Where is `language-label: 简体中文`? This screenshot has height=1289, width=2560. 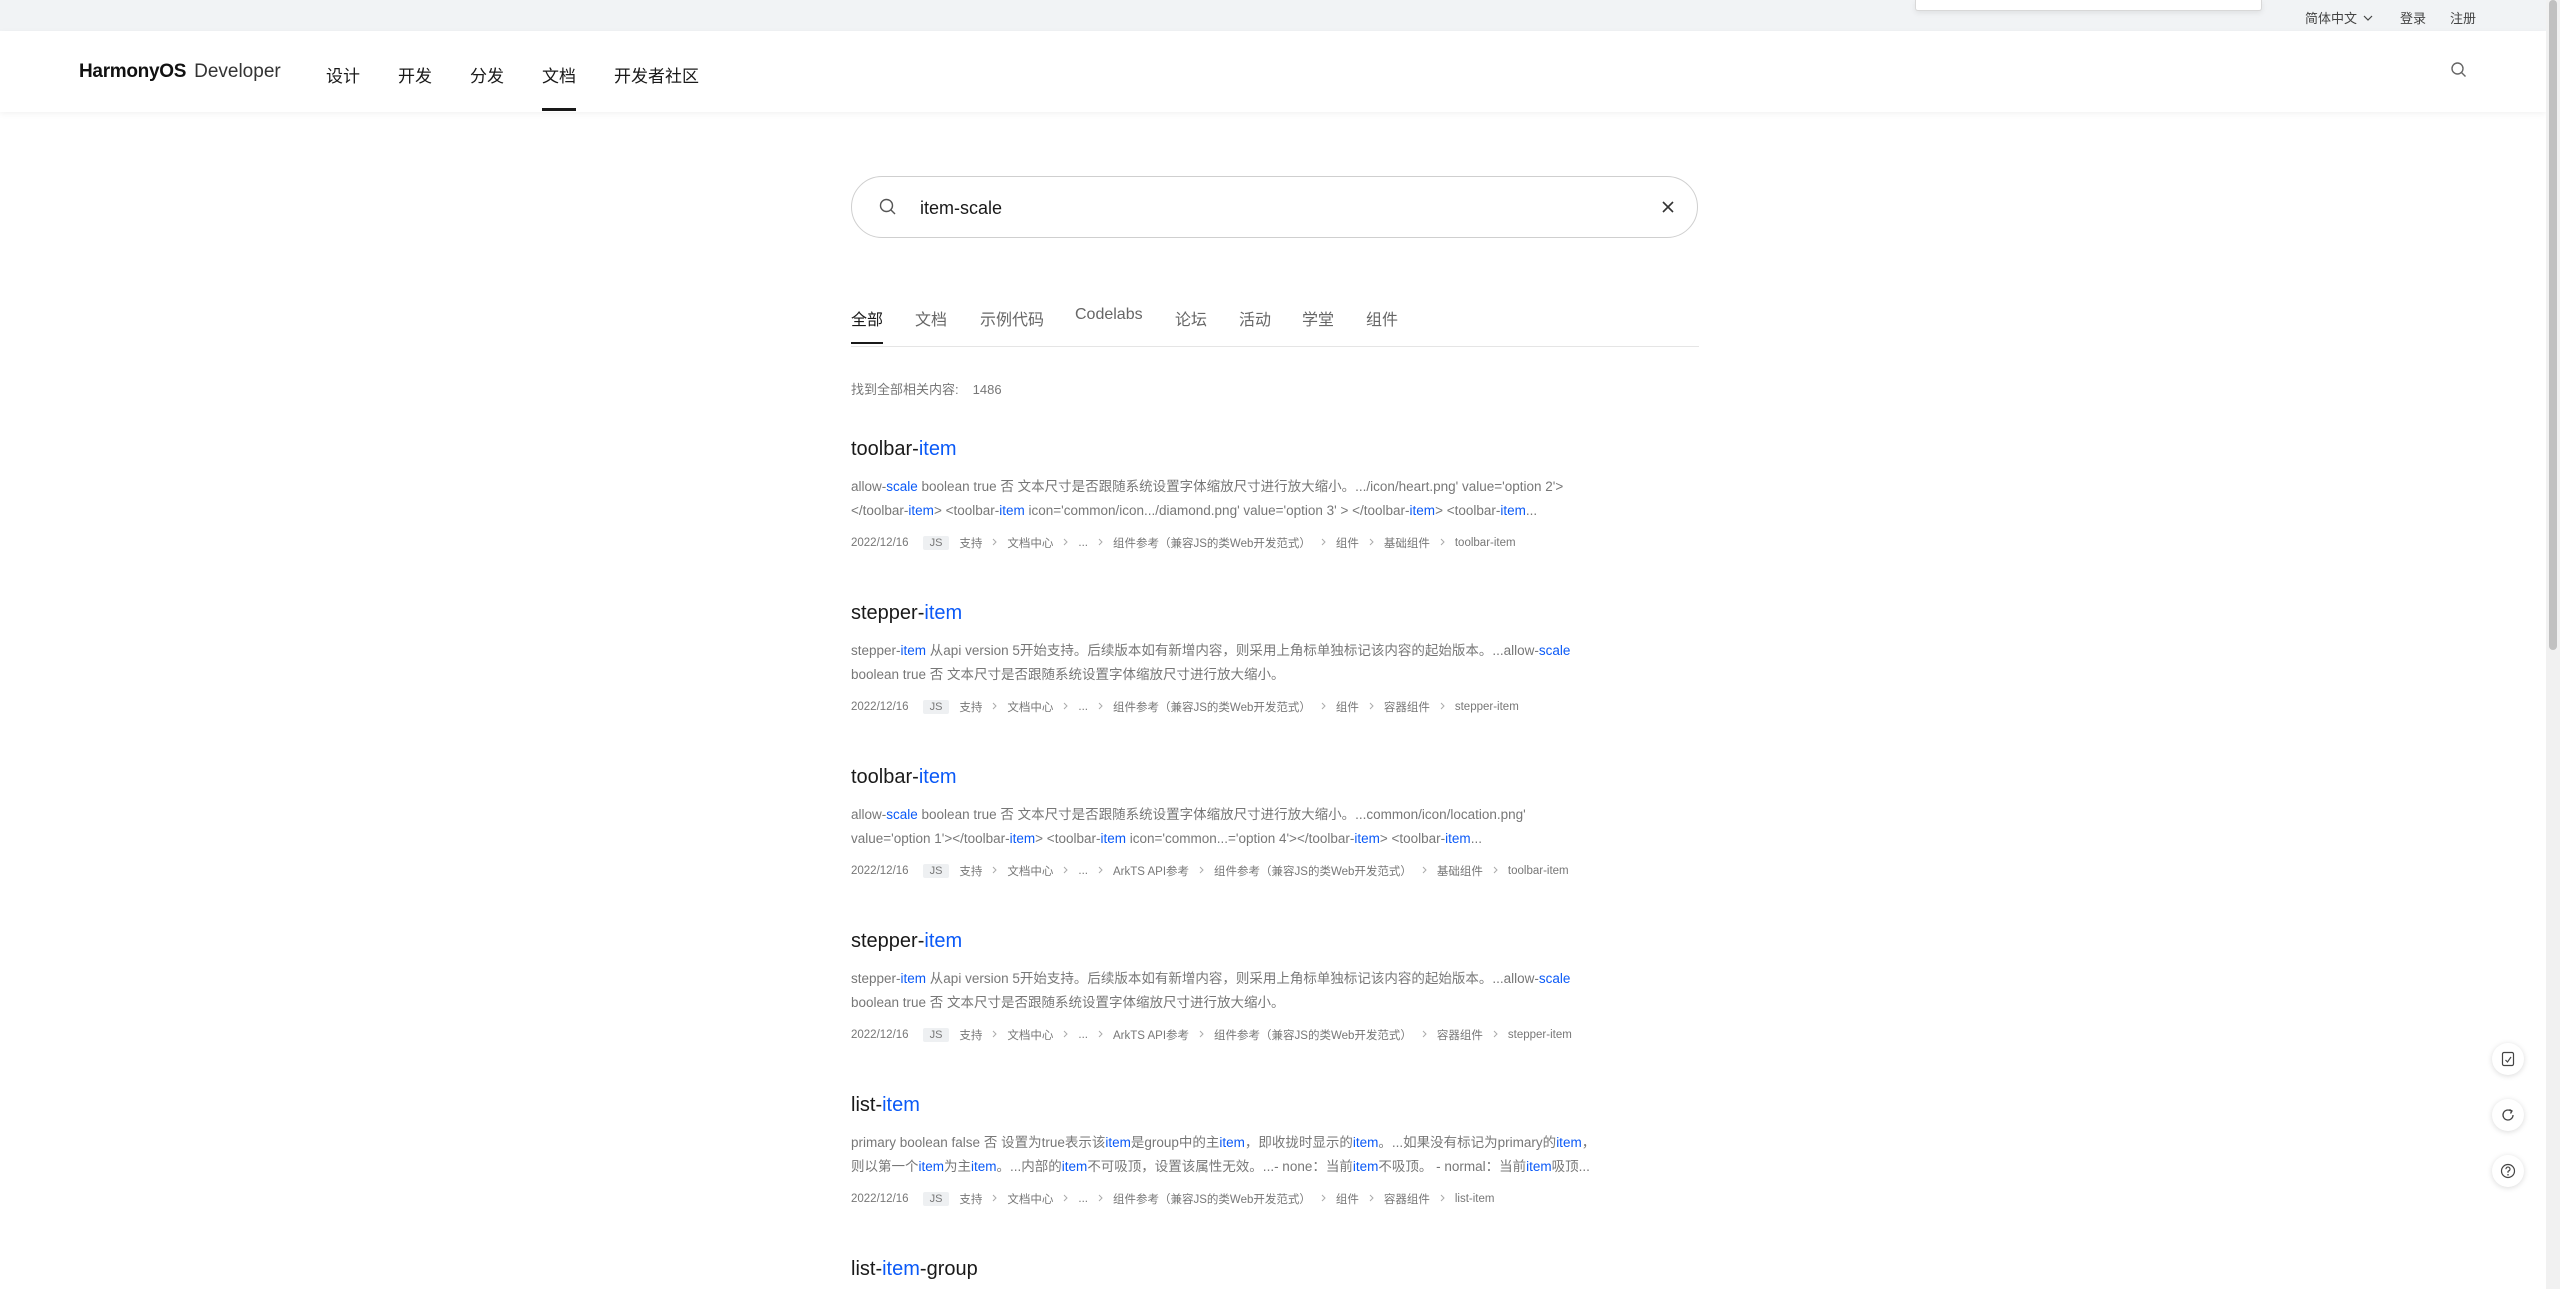 language-label: 简体中文 is located at coordinates (2331, 18).